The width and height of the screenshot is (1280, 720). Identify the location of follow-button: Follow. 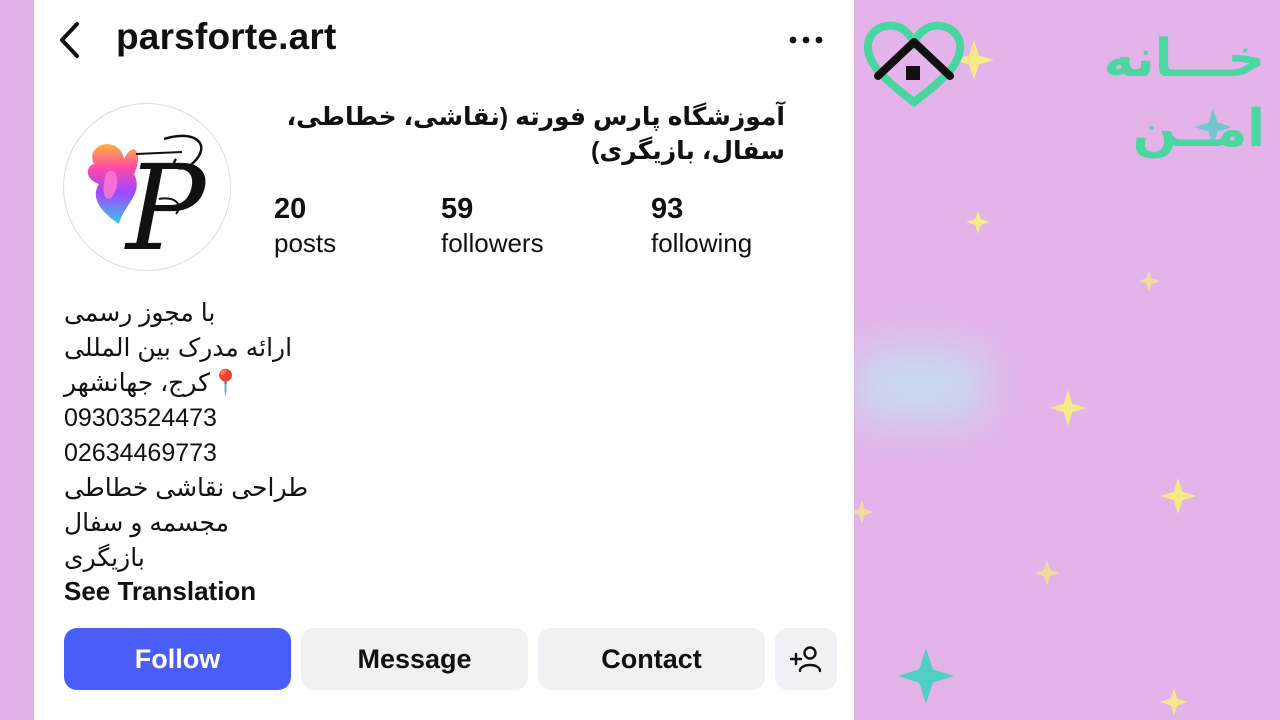
(177, 659).